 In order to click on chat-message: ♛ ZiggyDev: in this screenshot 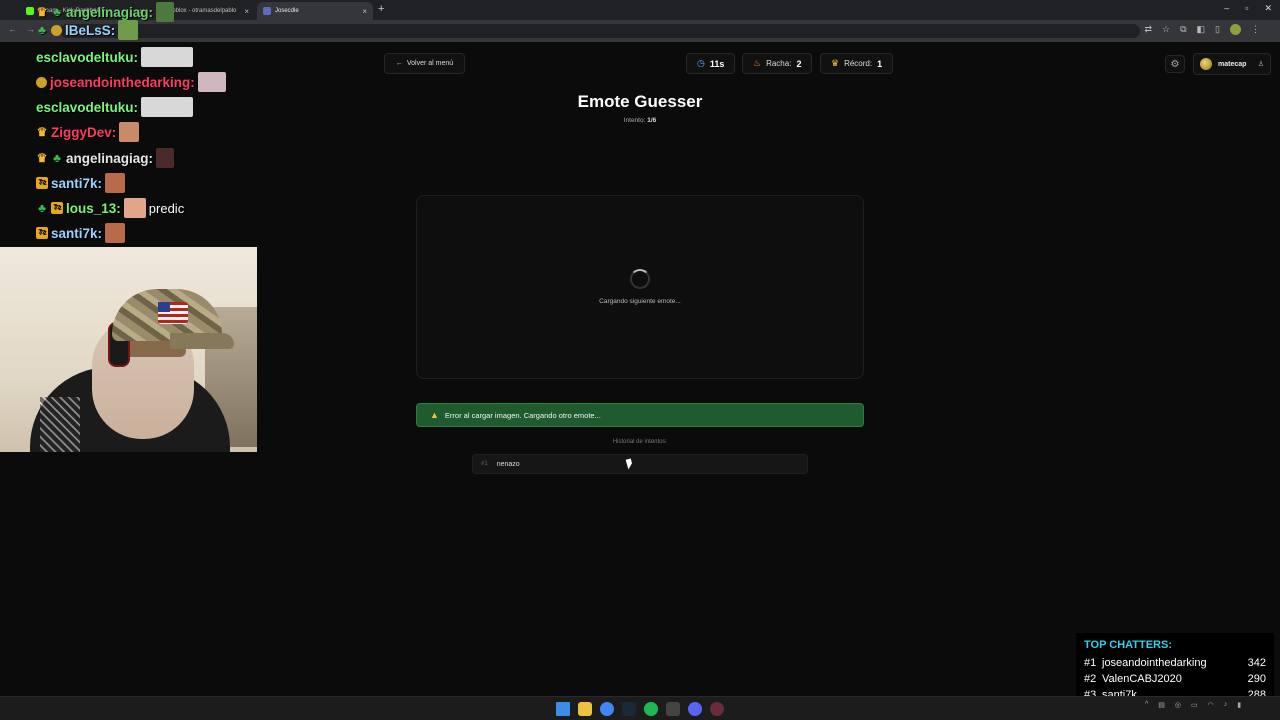, I will do `click(88, 132)`.